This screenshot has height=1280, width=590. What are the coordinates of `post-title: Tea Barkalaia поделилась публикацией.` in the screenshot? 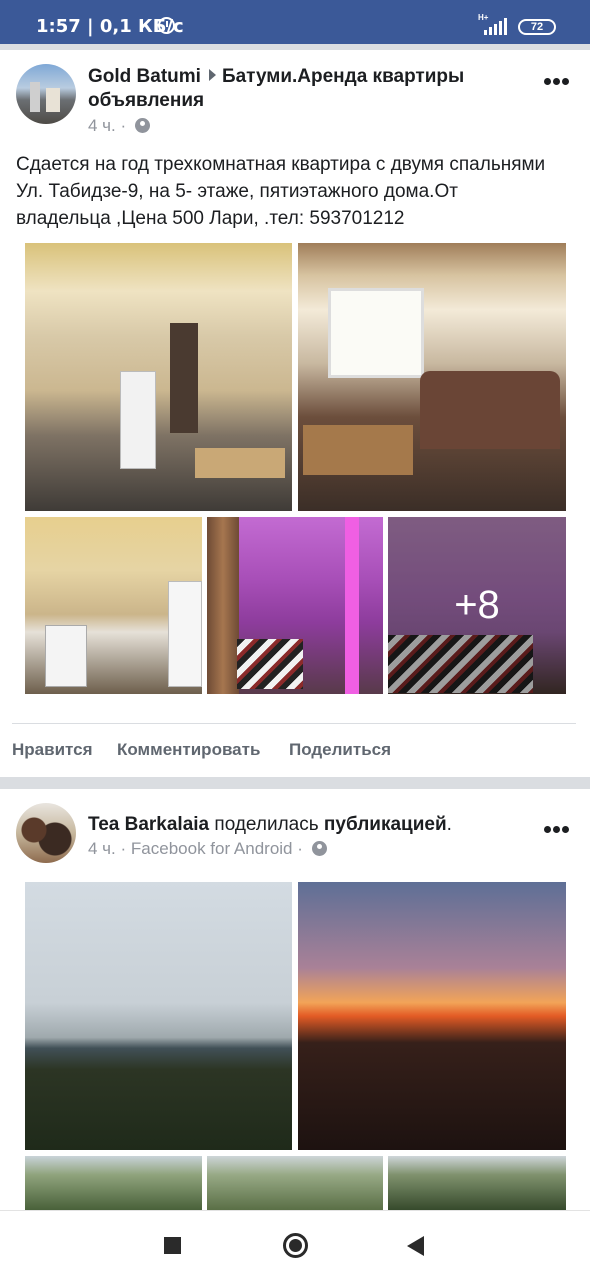 It's located at (309, 825).